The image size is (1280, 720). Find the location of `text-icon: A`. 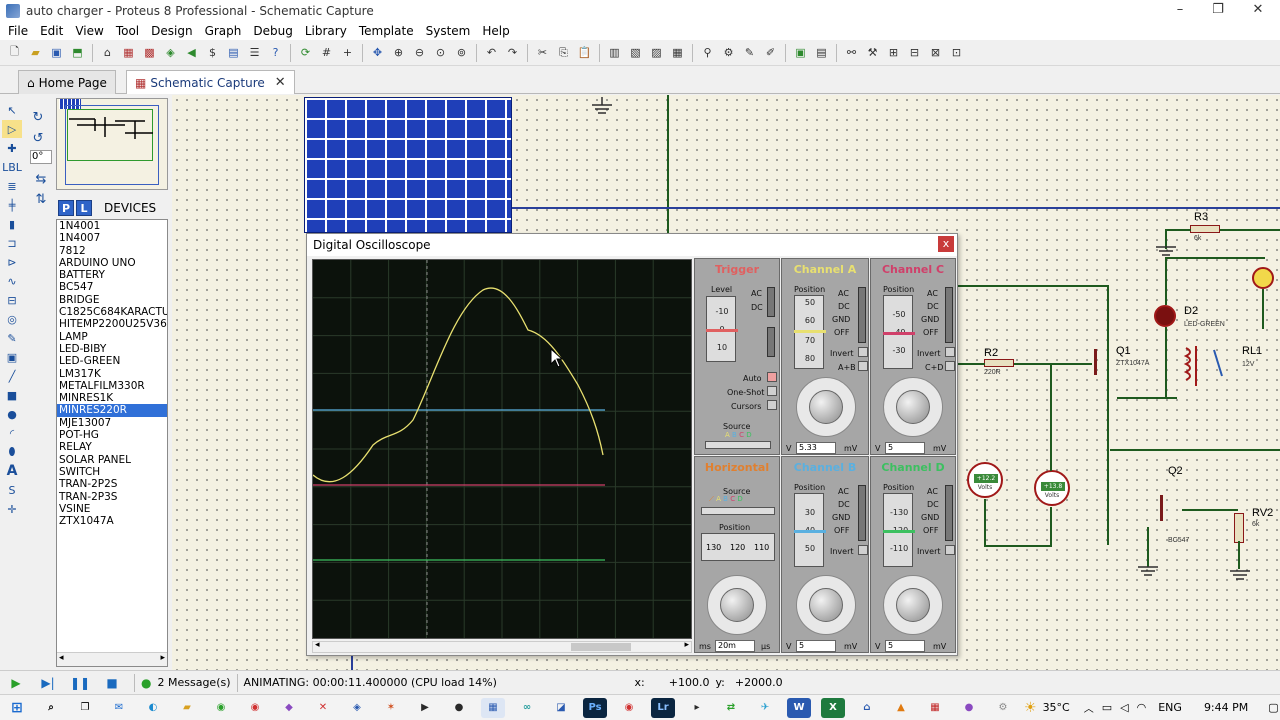

text-icon: A is located at coordinates (12, 471).